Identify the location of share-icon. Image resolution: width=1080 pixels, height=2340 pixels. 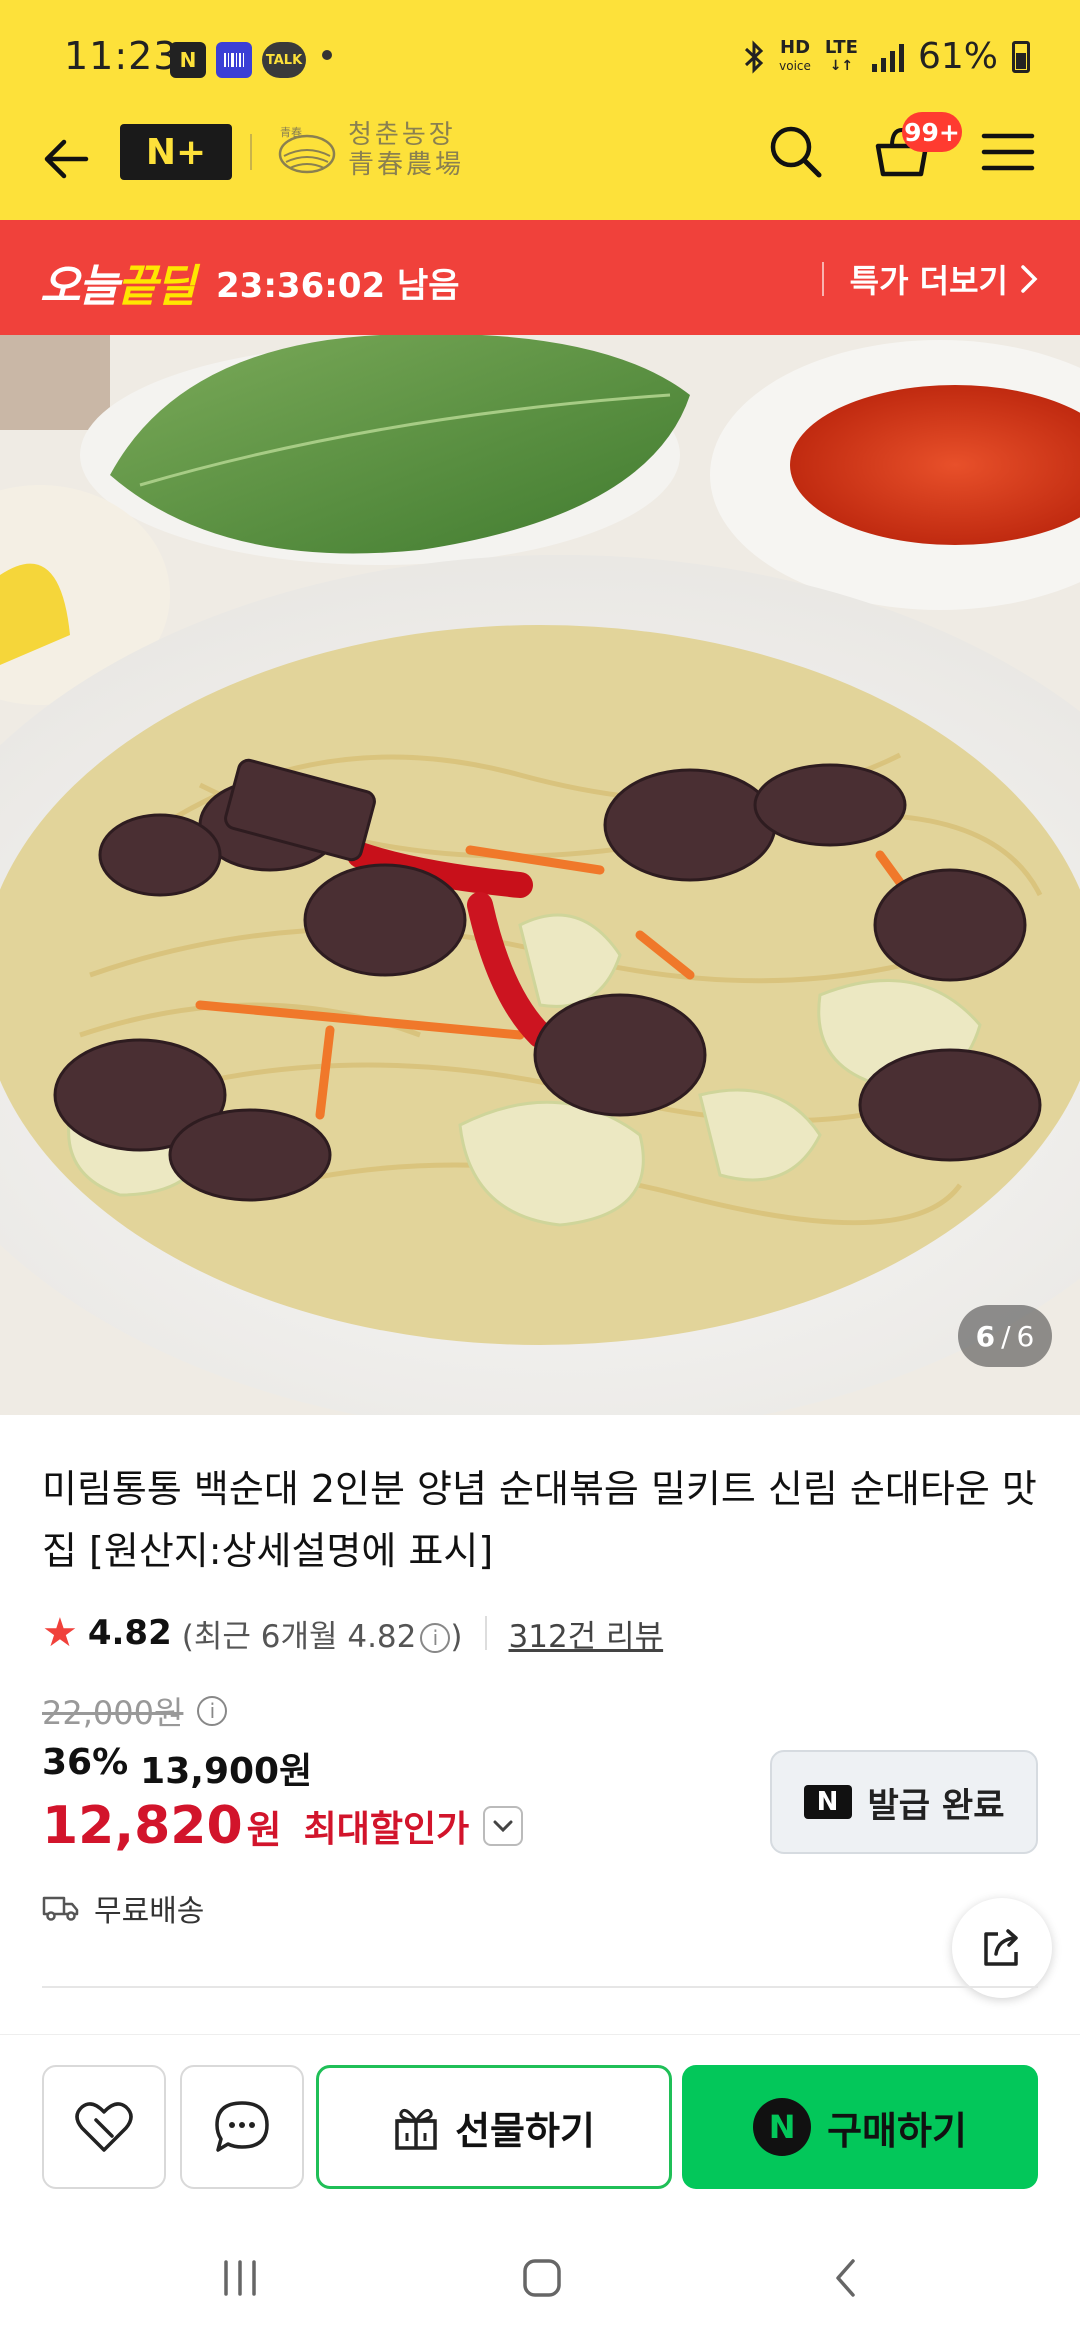
(1001, 1947).